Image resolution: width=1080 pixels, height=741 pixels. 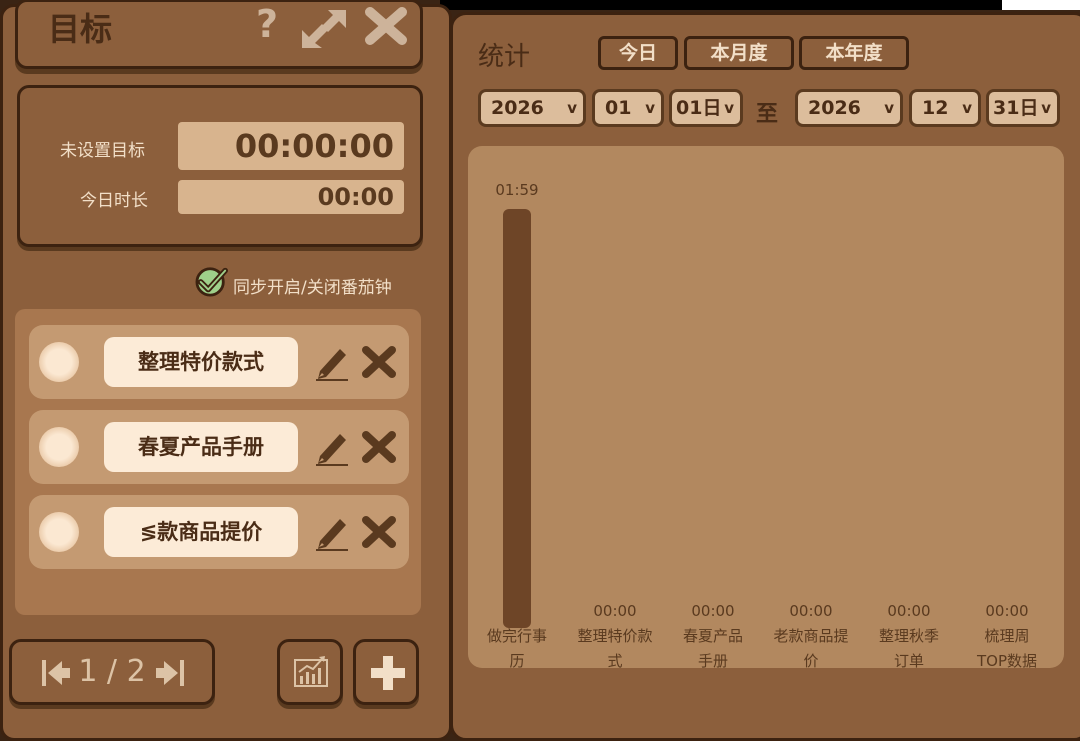 I want to click on plus-icon, so click(x=388, y=673).